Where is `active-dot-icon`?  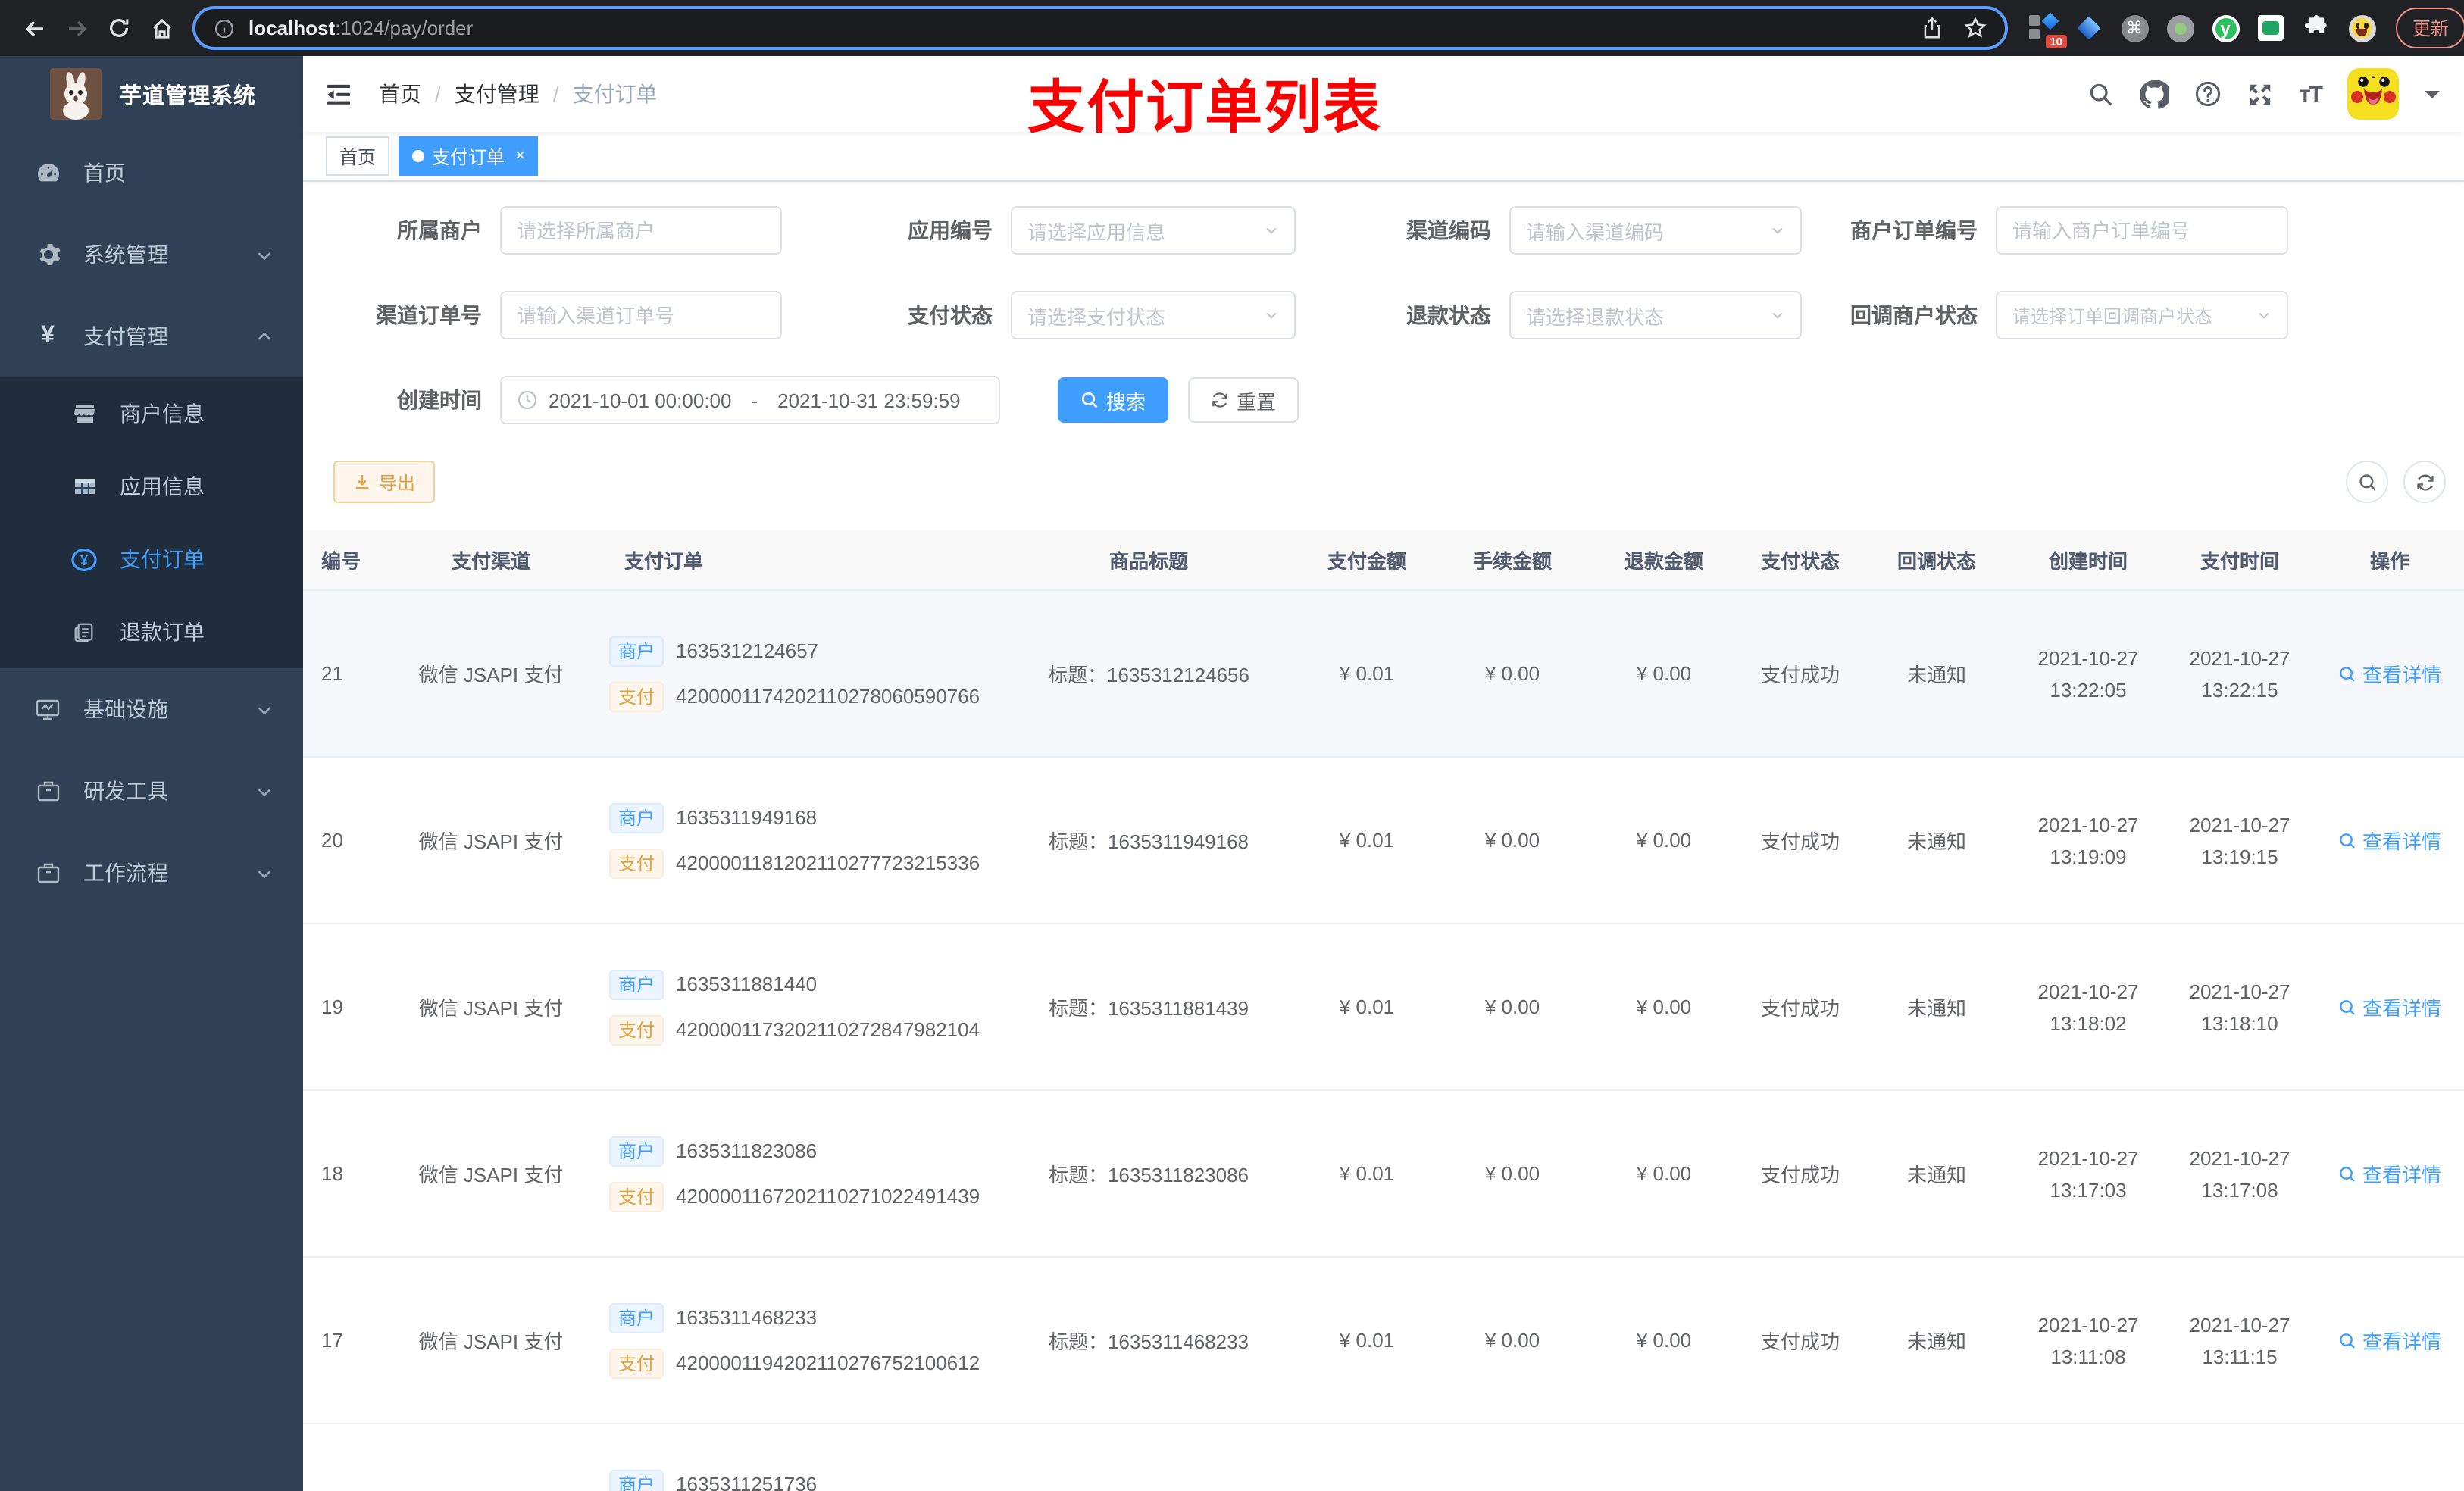
active-dot-icon is located at coordinates (418, 156).